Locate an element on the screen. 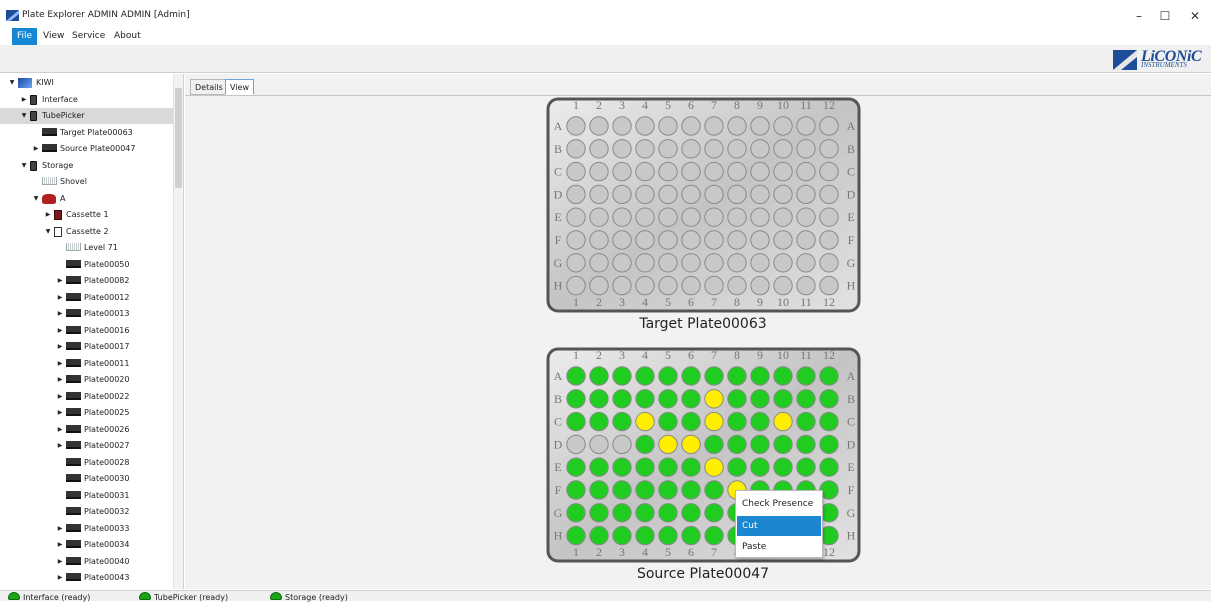  tree-item: ▶ Plate00017 is located at coordinates (86, 347).